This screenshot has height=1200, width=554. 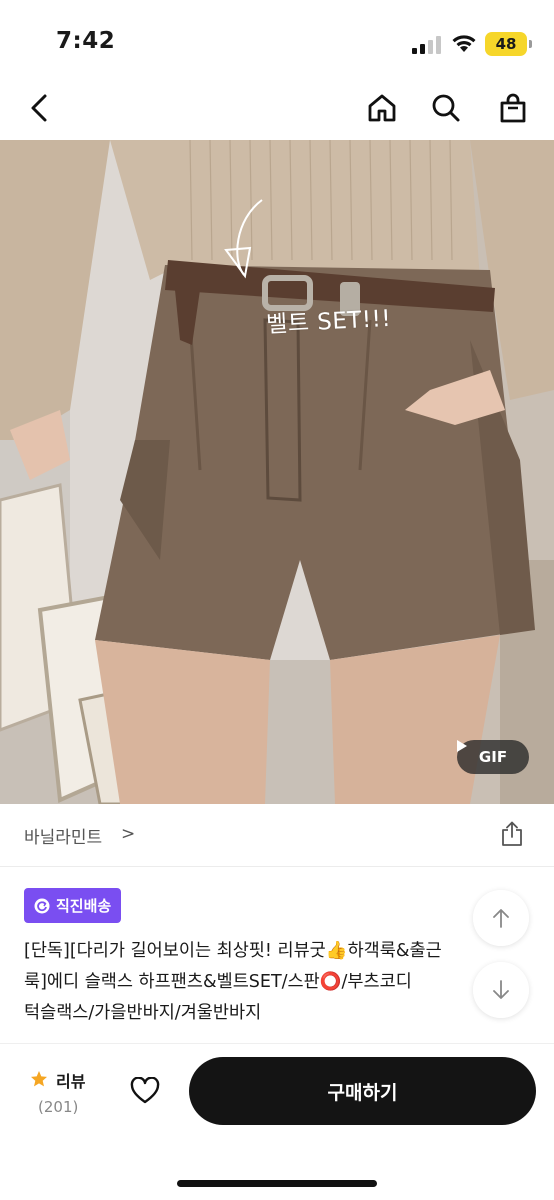 I want to click on battery-indicator: 48, so click(x=506, y=44).